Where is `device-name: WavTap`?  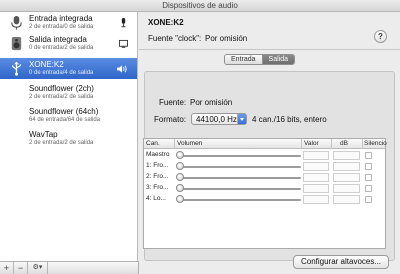 device-name: WavTap is located at coordinates (43, 134).